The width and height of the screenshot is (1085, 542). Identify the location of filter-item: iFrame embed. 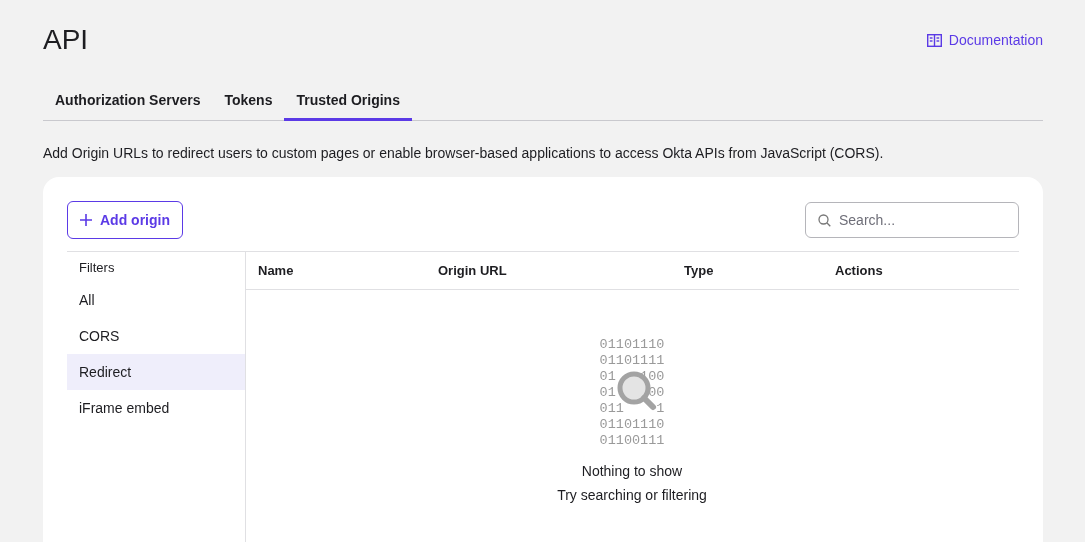
(156, 408).